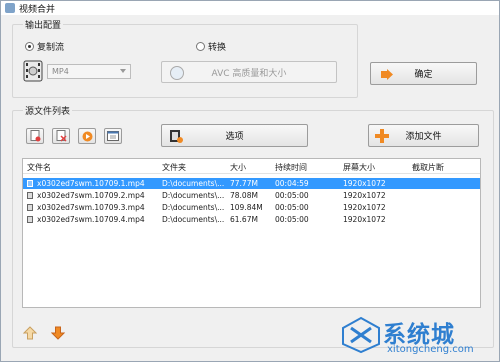 This screenshot has height=362, width=500. I want to click on column-header-duration: 持续时间, so click(291, 167).